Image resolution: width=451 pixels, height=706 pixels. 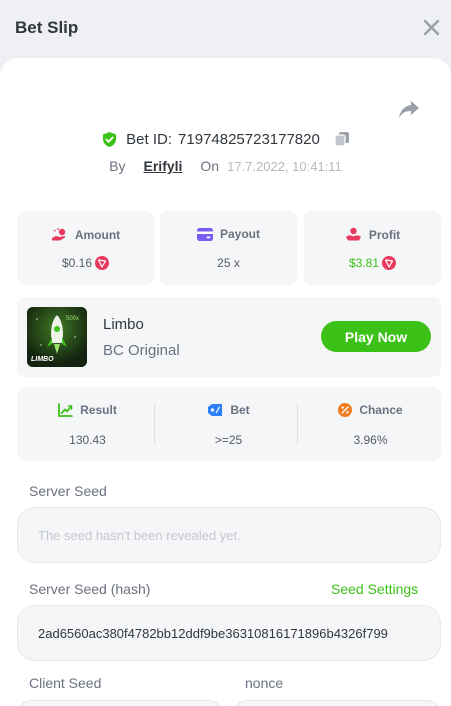 I want to click on chance-value: 3.96%, so click(x=370, y=440).